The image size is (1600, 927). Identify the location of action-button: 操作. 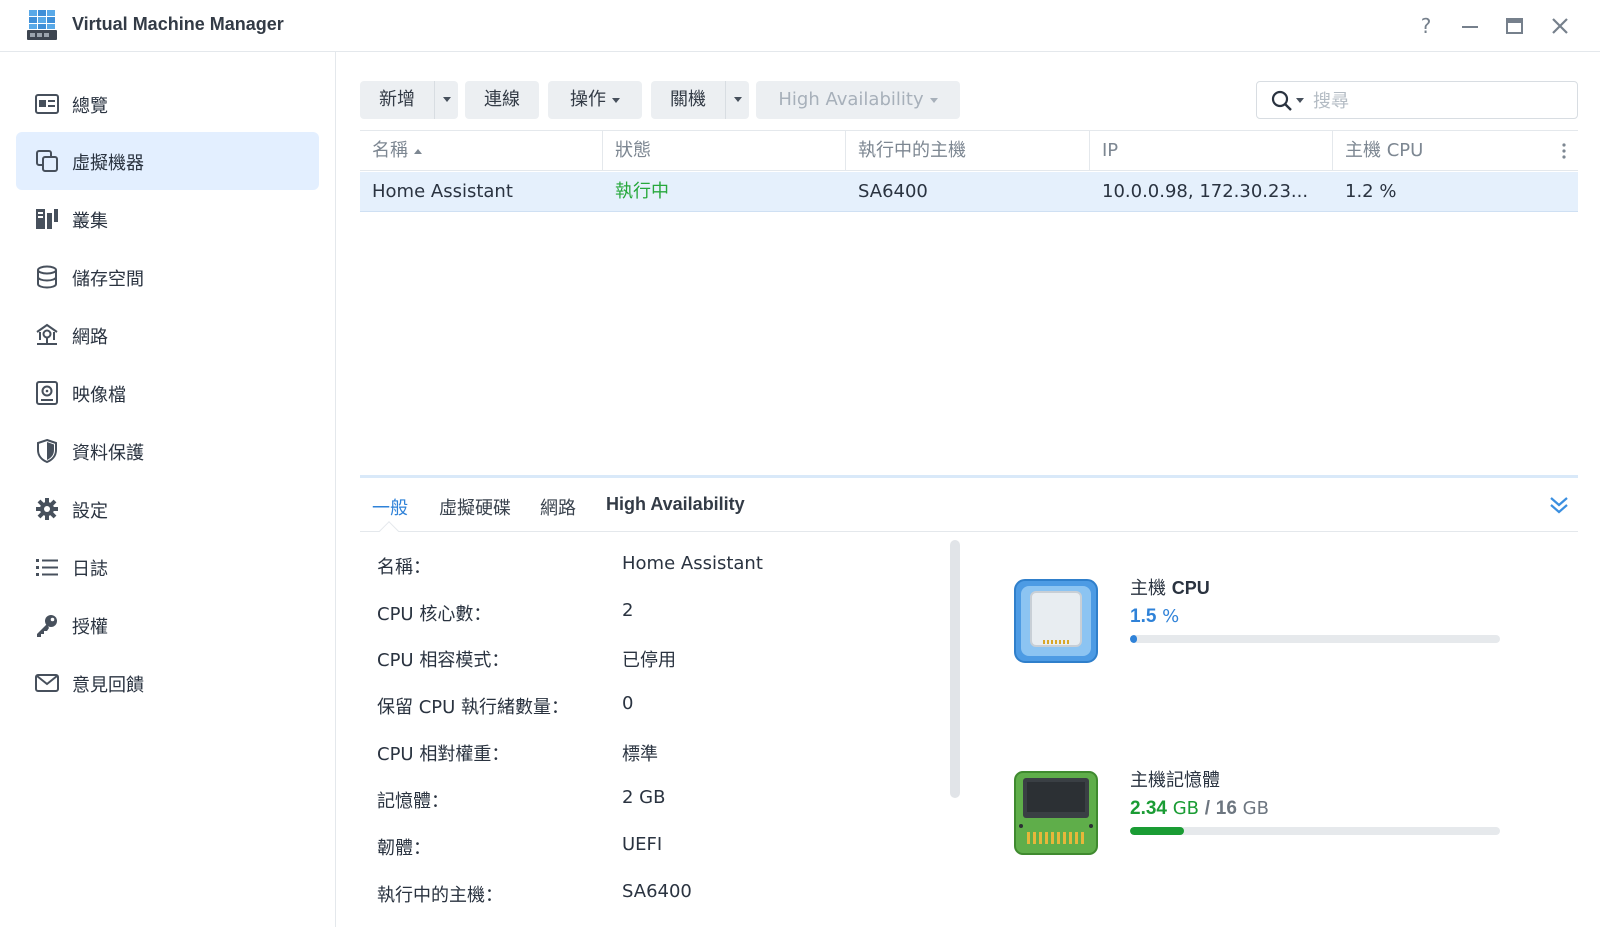
(595, 100).